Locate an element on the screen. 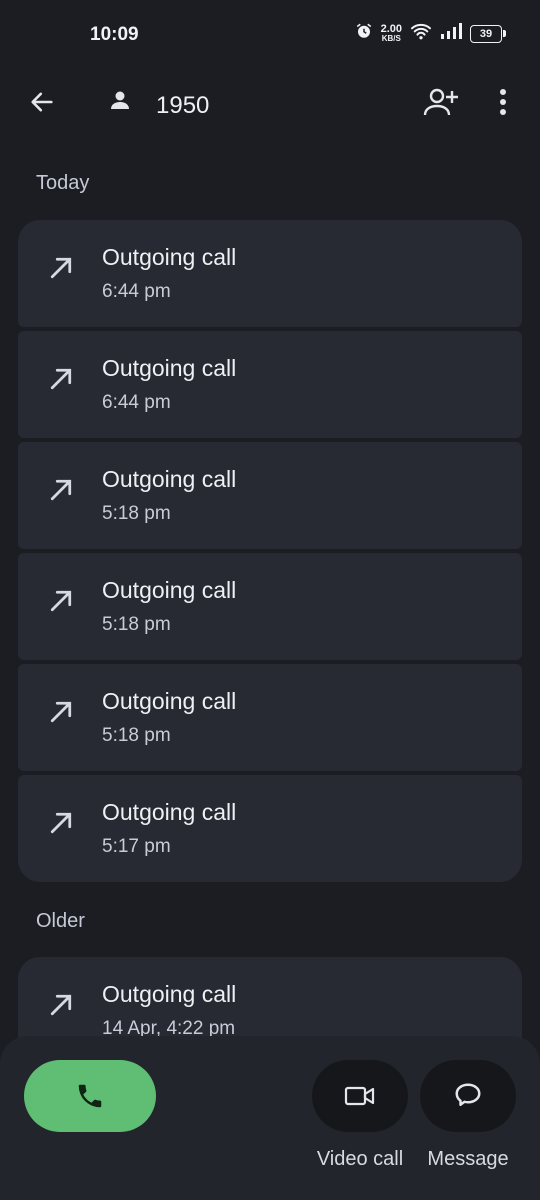 The width and height of the screenshot is (540, 1200). contact-name: 1950 is located at coordinates (183, 105).